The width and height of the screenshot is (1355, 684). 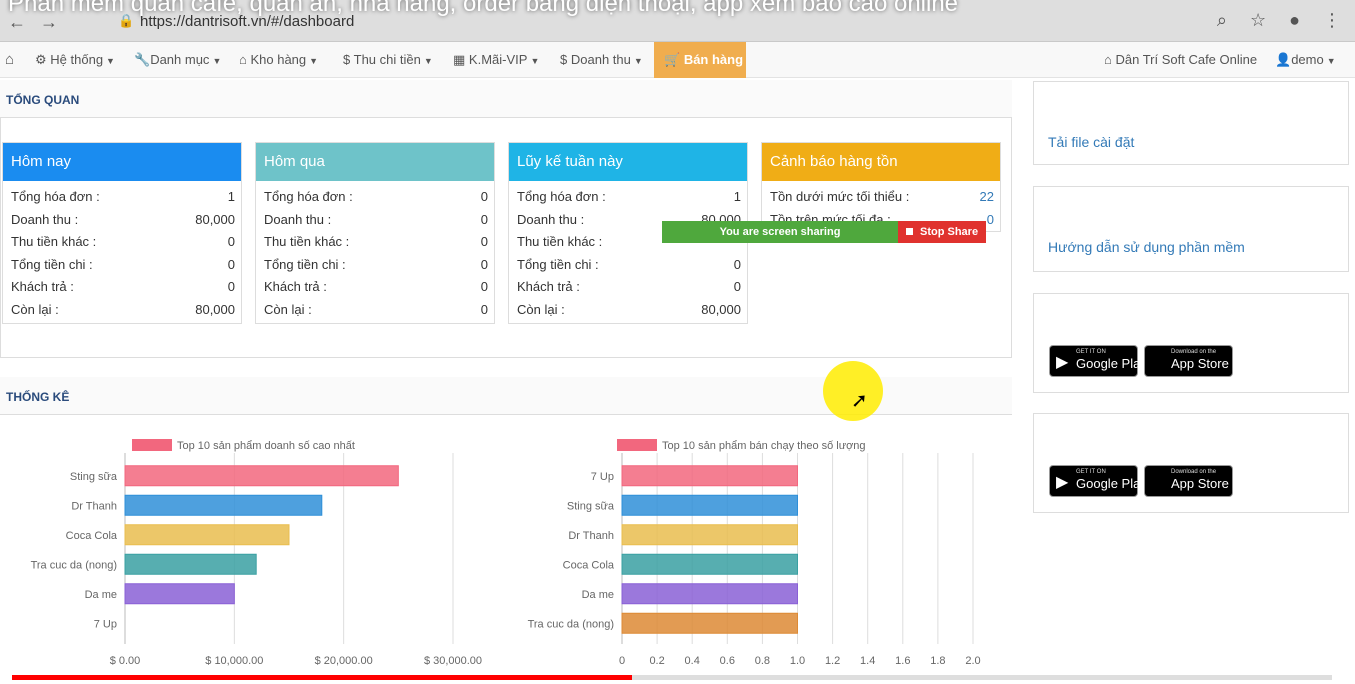 What do you see at coordinates (672, 677) in the screenshot?
I see `video-progress-bar` at bounding box center [672, 677].